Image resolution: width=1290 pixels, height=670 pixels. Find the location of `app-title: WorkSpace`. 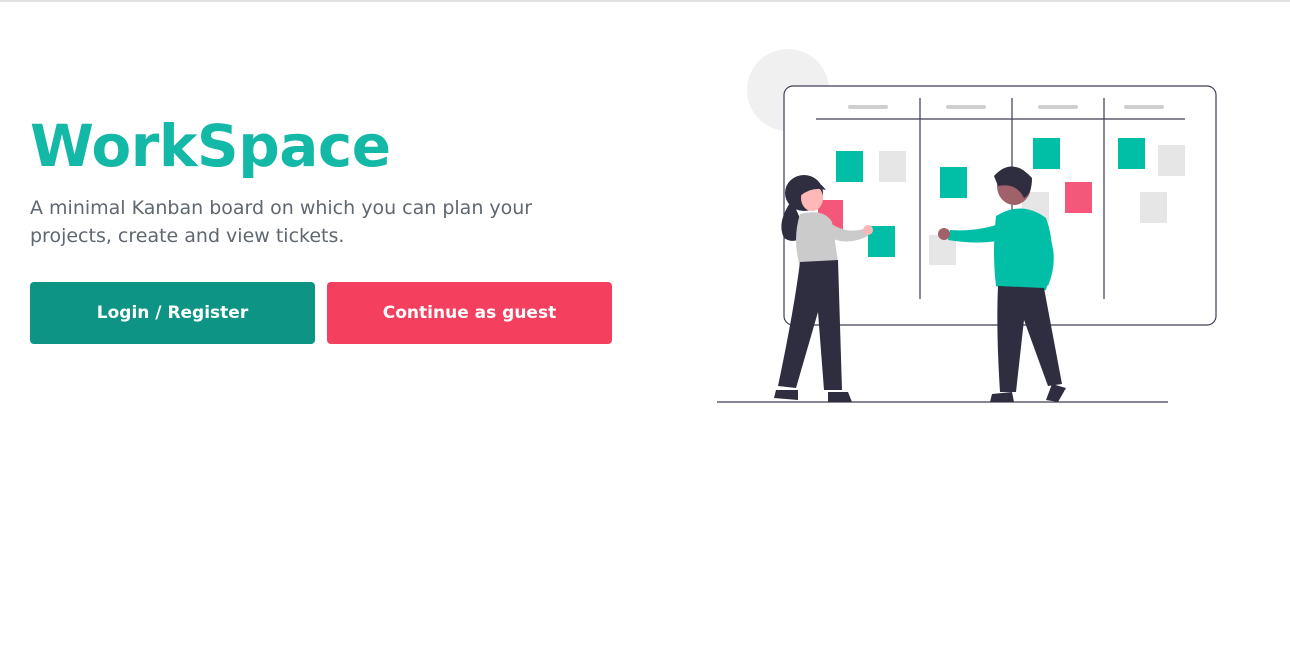

app-title: WorkSpace is located at coordinates (210, 146).